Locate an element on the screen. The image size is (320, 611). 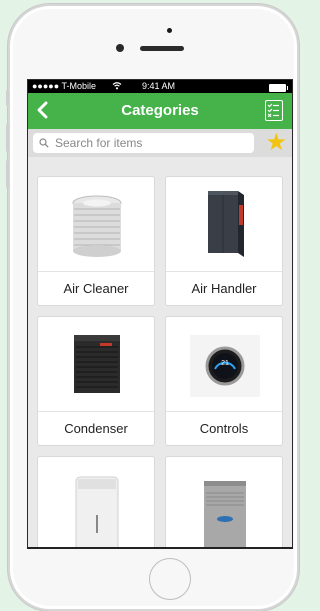
category-label: Air Cleaner is located at coordinates (96, 288).